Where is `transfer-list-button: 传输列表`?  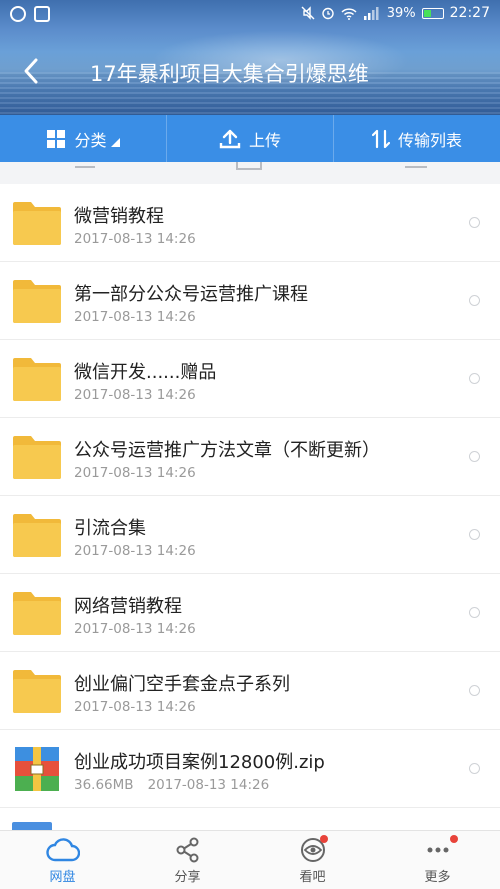
transfer-list-button: 传输列表 is located at coordinates (417, 138).